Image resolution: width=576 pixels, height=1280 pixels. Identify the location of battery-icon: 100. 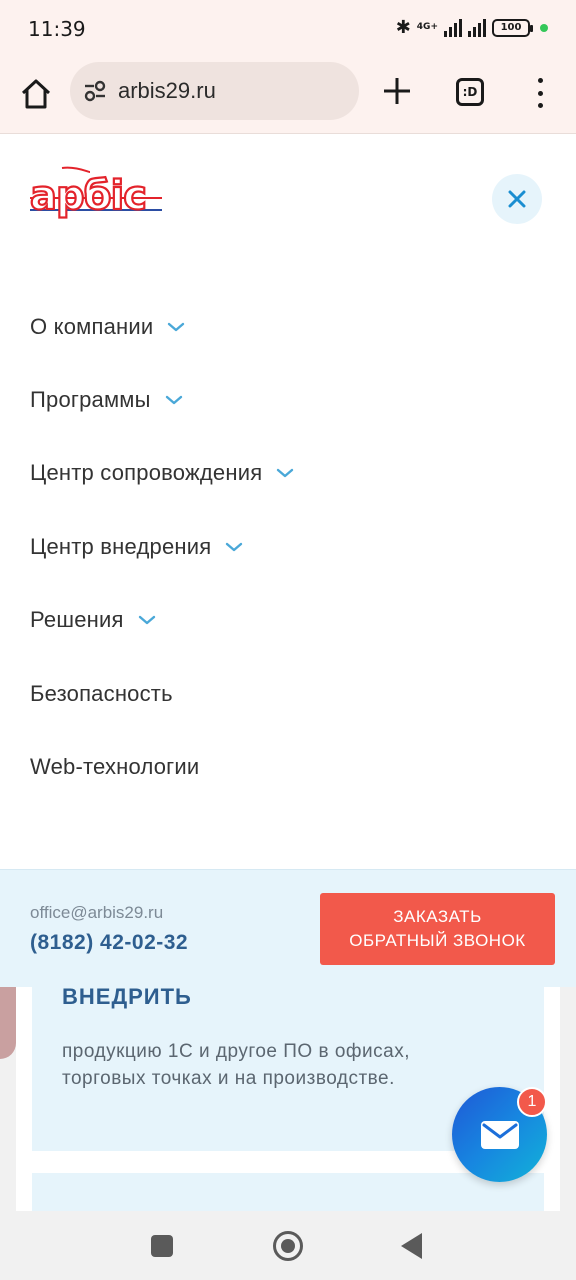
(512, 27).